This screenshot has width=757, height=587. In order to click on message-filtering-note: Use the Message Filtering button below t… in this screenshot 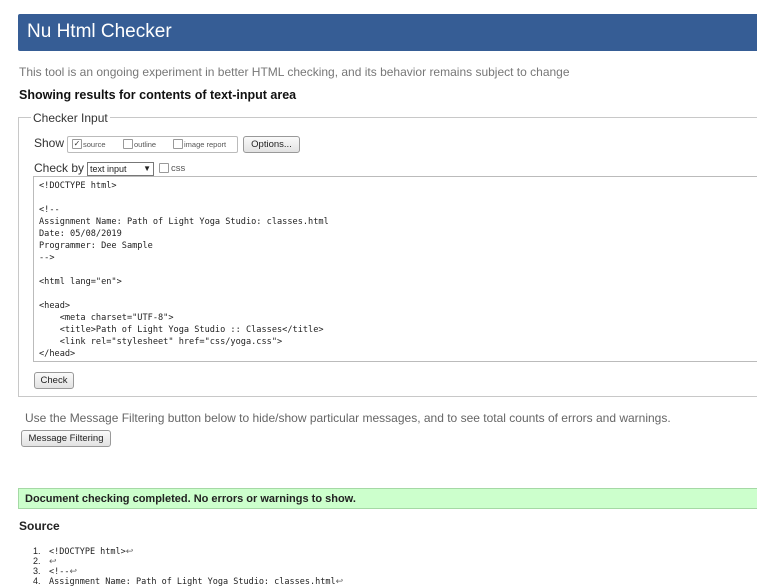, I will do `click(348, 418)`.